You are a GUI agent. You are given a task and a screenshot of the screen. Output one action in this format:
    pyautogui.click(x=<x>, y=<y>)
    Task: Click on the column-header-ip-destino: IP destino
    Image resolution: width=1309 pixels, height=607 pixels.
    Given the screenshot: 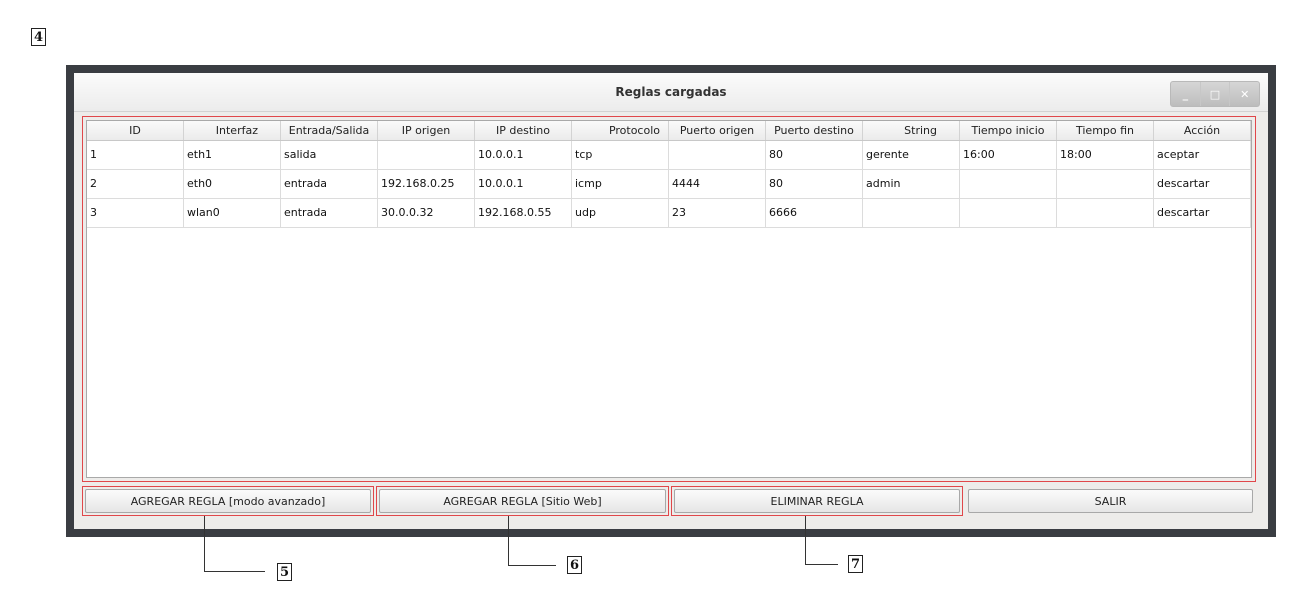 What is the action you would take?
    pyautogui.click(x=523, y=130)
    